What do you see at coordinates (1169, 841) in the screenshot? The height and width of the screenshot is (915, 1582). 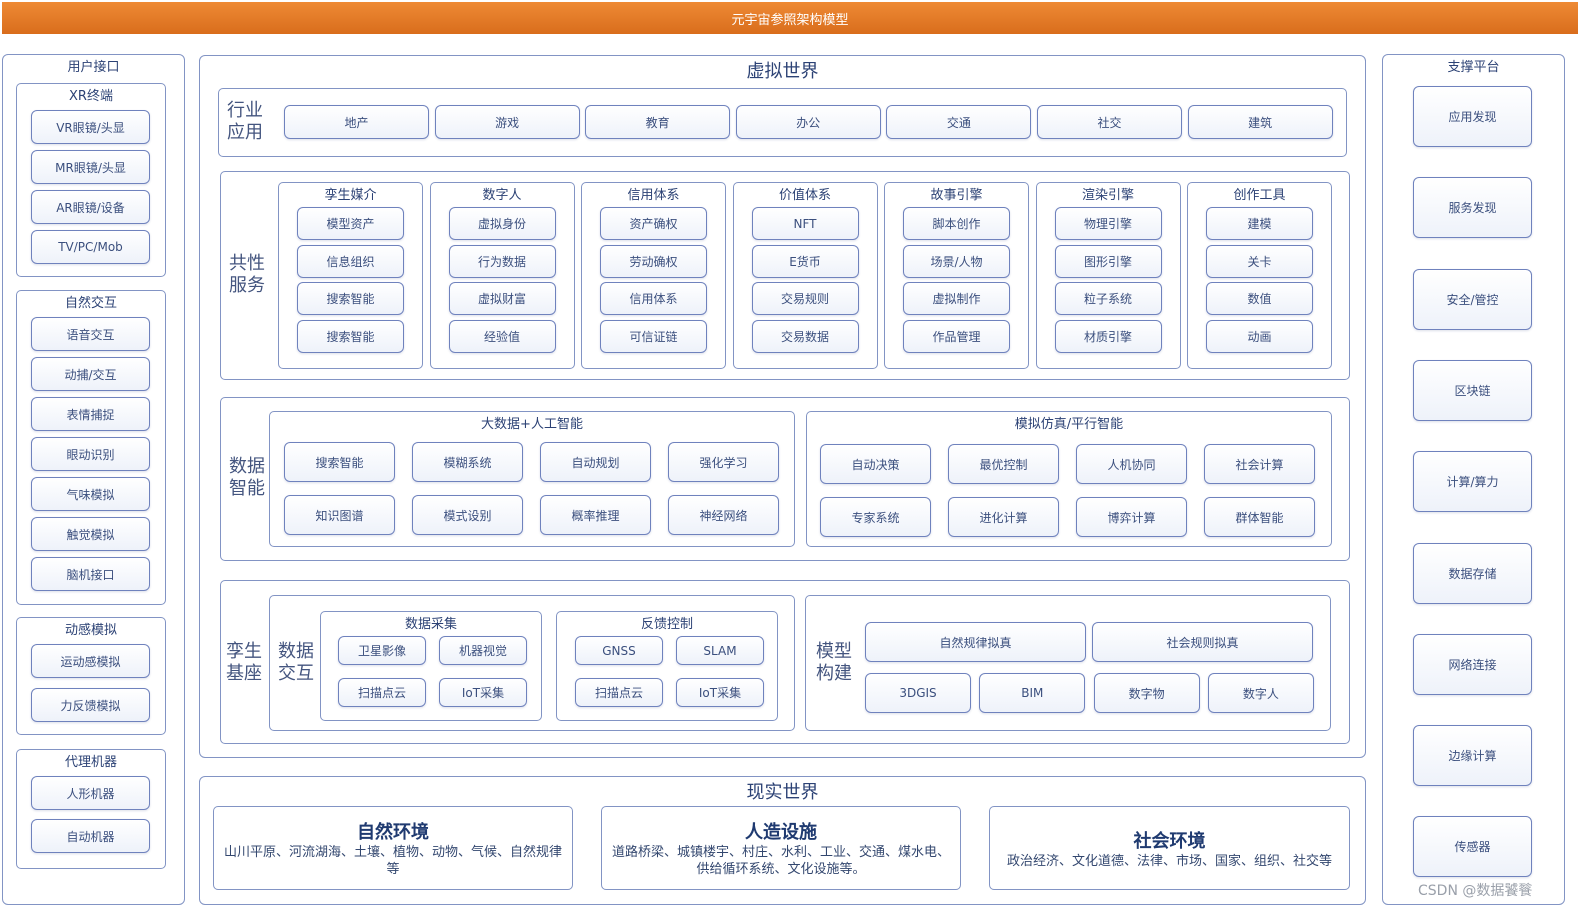 I see `real-world-heading: 社会环境` at bounding box center [1169, 841].